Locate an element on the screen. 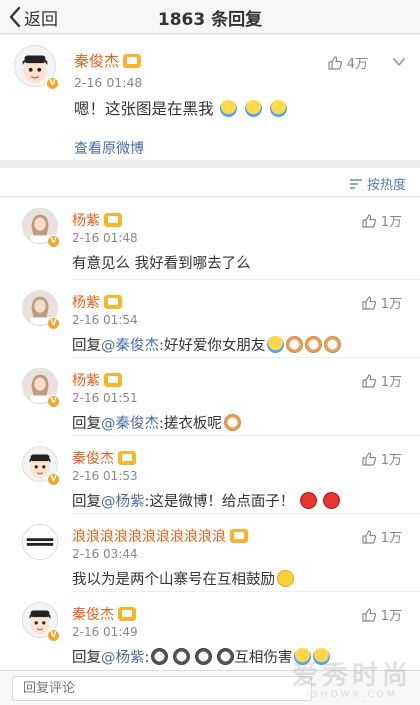  comment-time: 2-16 03:44 is located at coordinates (105, 554).